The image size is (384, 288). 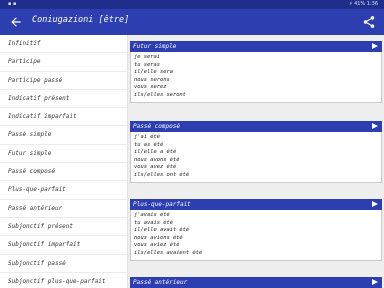 I want to click on share-icon, so click(x=369, y=22).